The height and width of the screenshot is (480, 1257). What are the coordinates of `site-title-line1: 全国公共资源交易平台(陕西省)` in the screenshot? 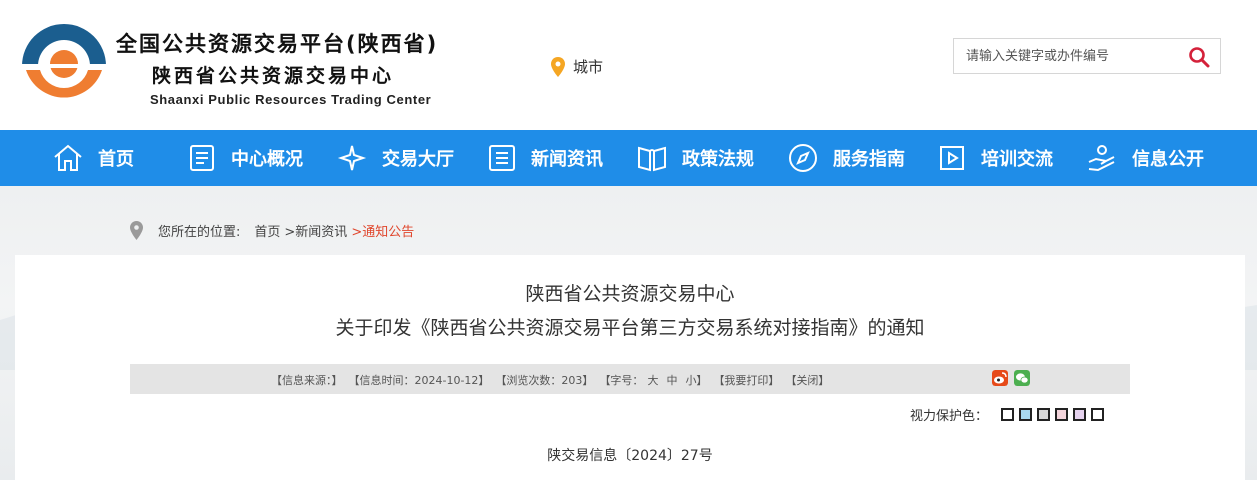 It's located at (277, 44).